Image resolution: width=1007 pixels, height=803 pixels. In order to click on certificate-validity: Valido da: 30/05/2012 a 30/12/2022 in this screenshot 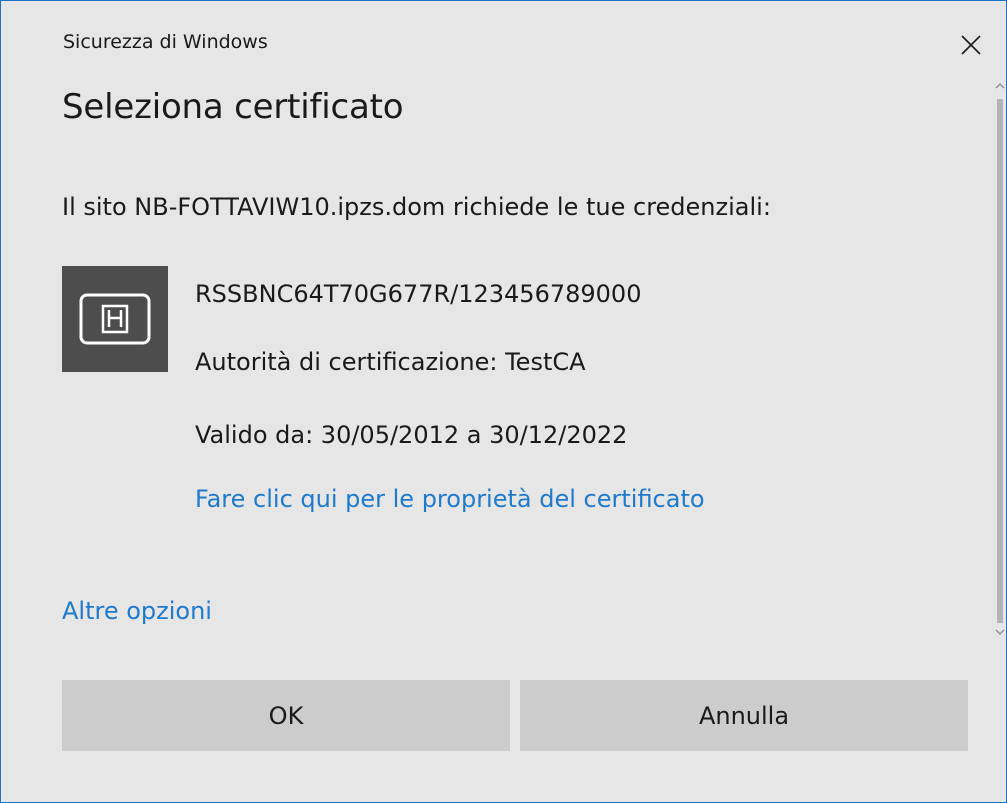, I will do `click(411, 435)`.